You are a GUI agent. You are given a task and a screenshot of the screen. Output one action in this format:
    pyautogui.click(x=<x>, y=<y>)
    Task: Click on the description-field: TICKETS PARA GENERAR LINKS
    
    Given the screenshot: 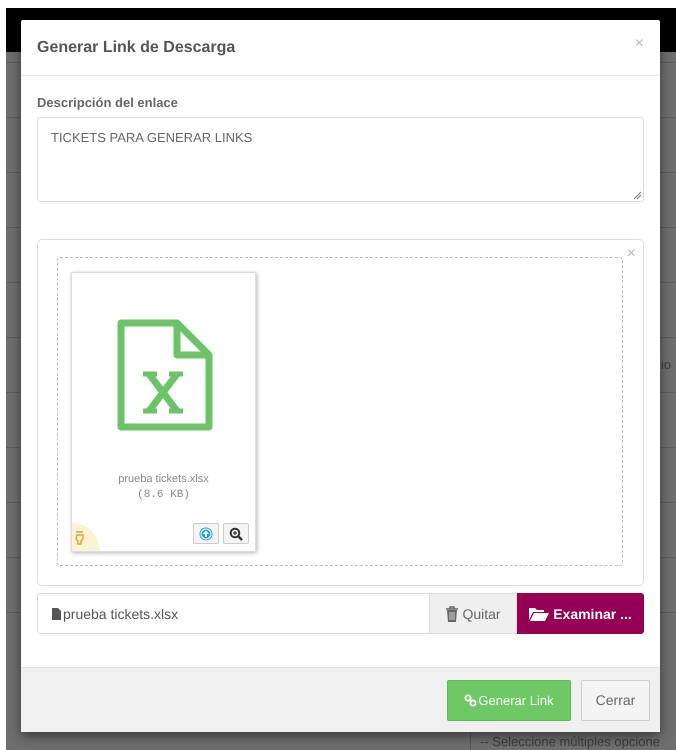 What is the action you would take?
    pyautogui.click(x=340, y=159)
    